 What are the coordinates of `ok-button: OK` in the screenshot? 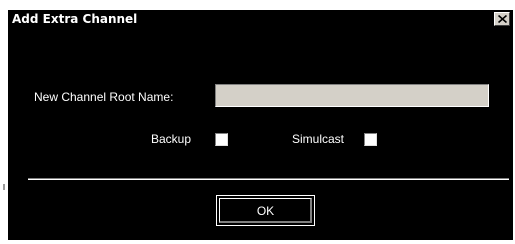 It's located at (265, 210).